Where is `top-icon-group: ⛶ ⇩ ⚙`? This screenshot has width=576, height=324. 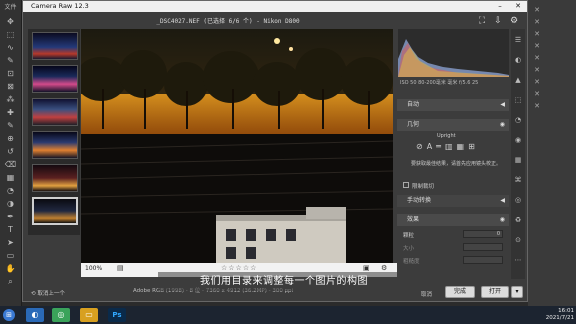 top-icon-group: ⛶ ⇩ ⚙ is located at coordinates (498, 21).